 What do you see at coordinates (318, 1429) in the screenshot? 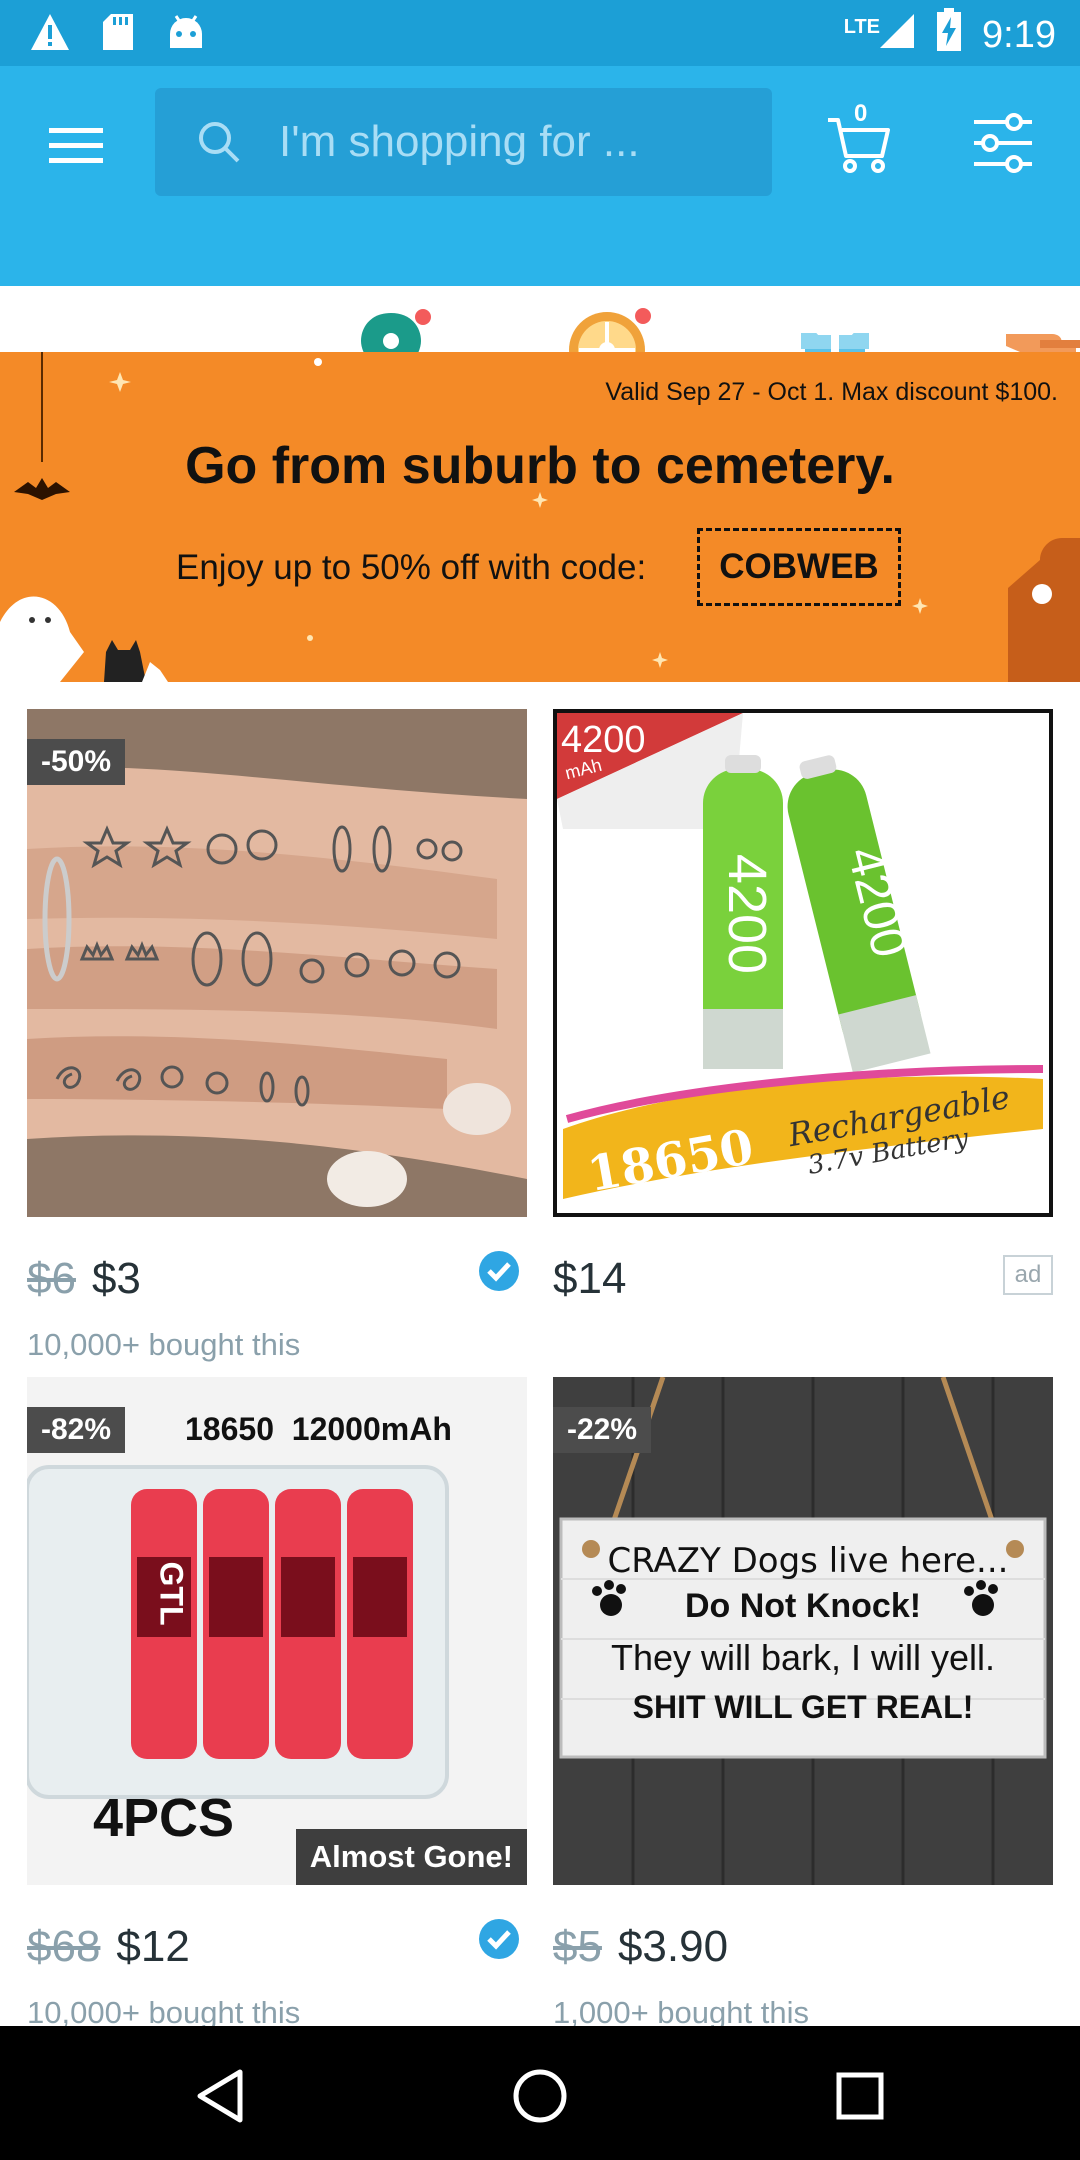
I see `image-title: 18650 12000mAh` at bounding box center [318, 1429].